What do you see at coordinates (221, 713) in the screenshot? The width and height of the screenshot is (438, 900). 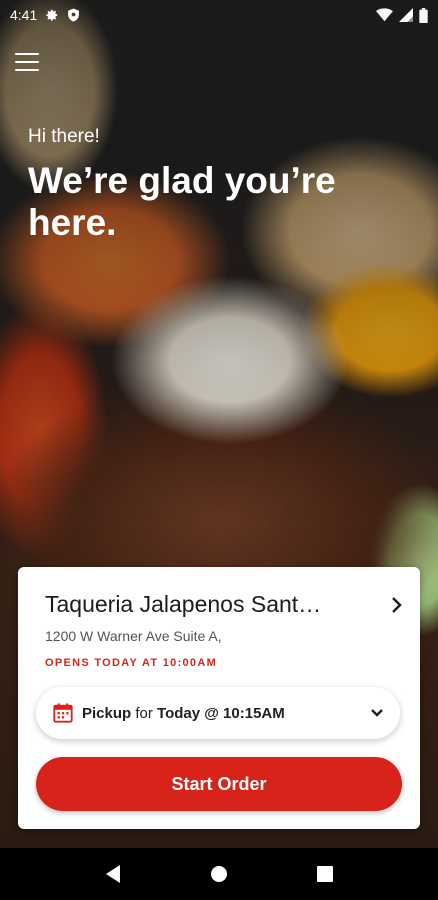 I see `pickup-time: Today @ 10:15AM` at bounding box center [221, 713].